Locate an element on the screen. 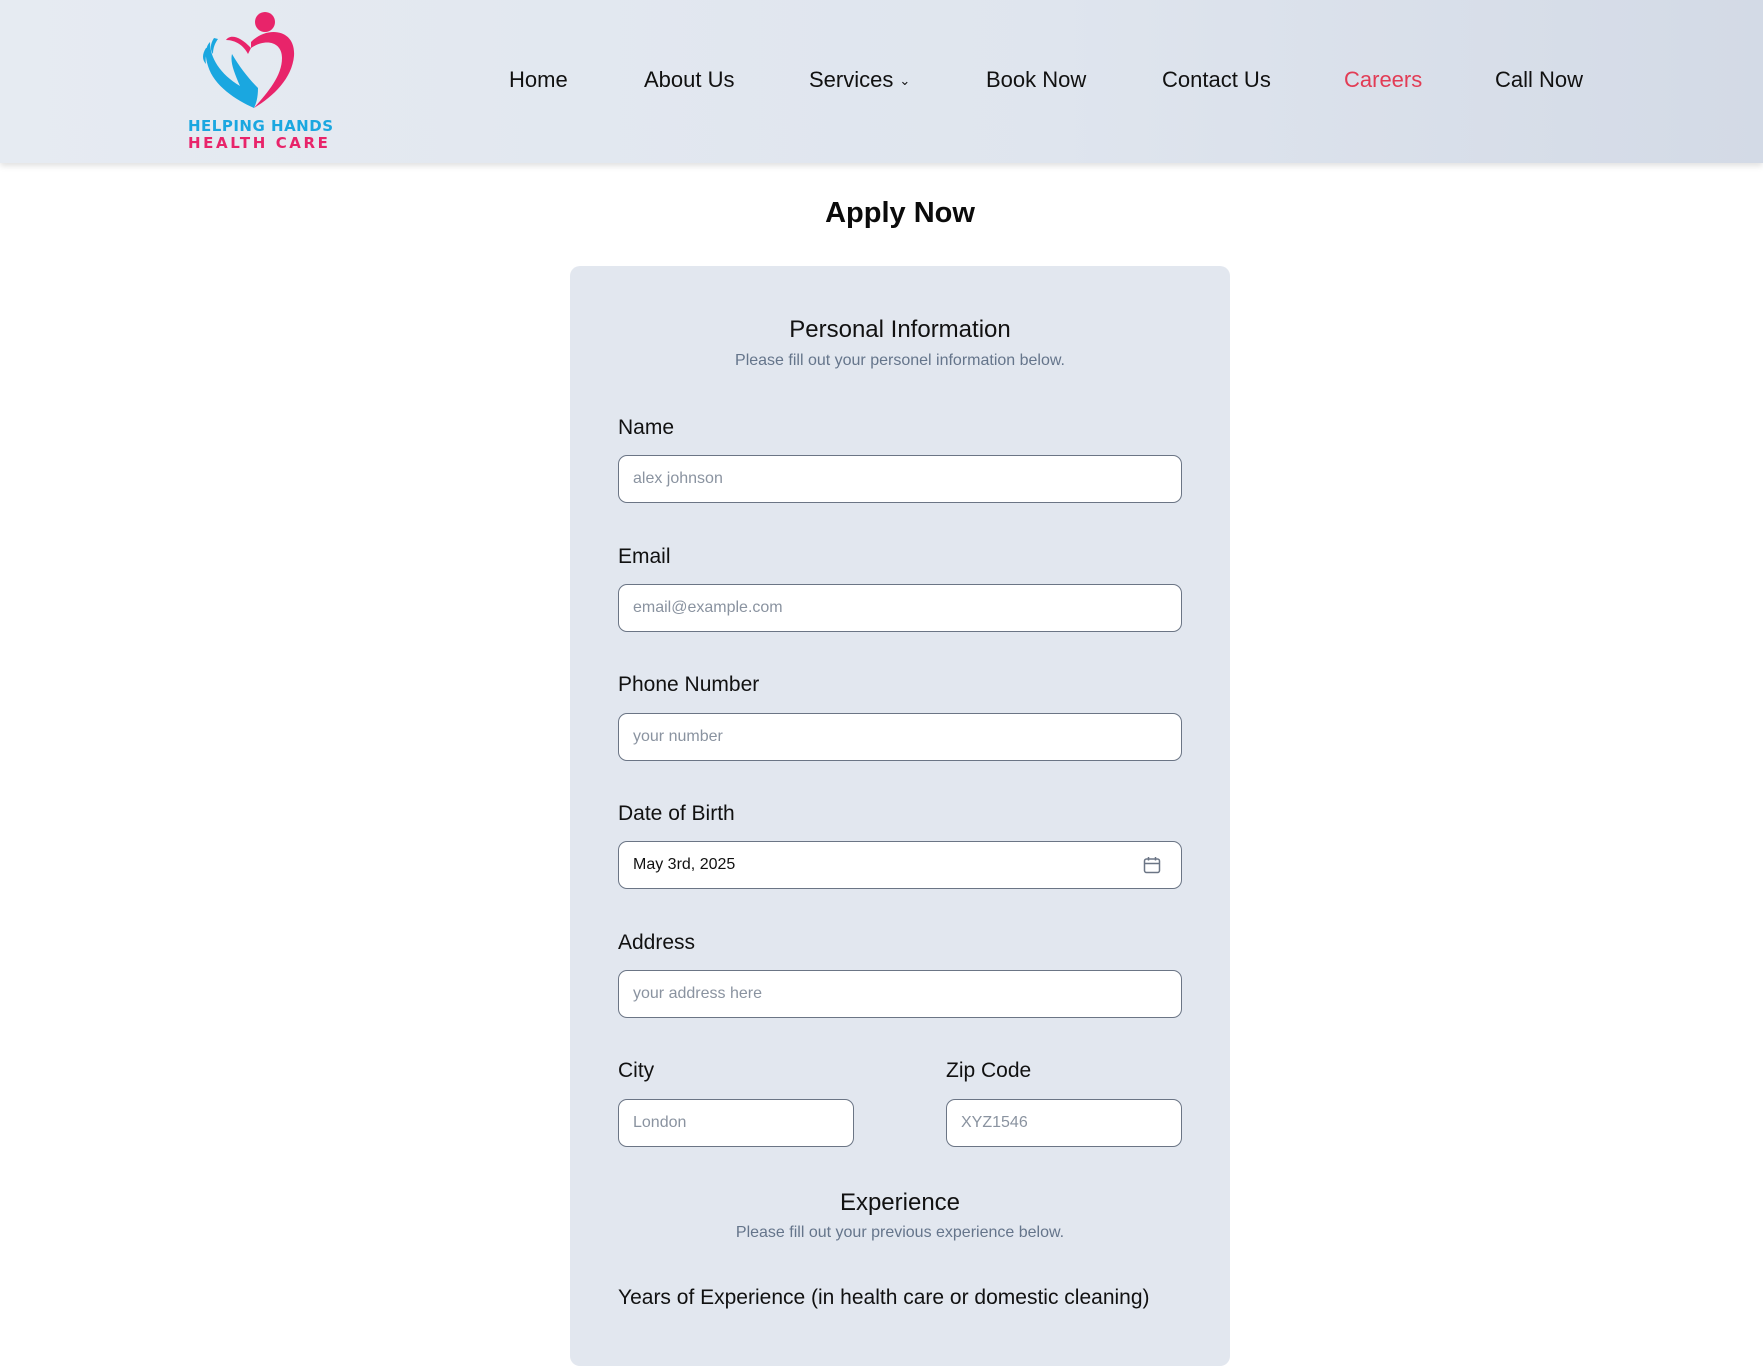 This screenshot has height=1366, width=1763. chevron-down-icon: ⌄ is located at coordinates (905, 81).